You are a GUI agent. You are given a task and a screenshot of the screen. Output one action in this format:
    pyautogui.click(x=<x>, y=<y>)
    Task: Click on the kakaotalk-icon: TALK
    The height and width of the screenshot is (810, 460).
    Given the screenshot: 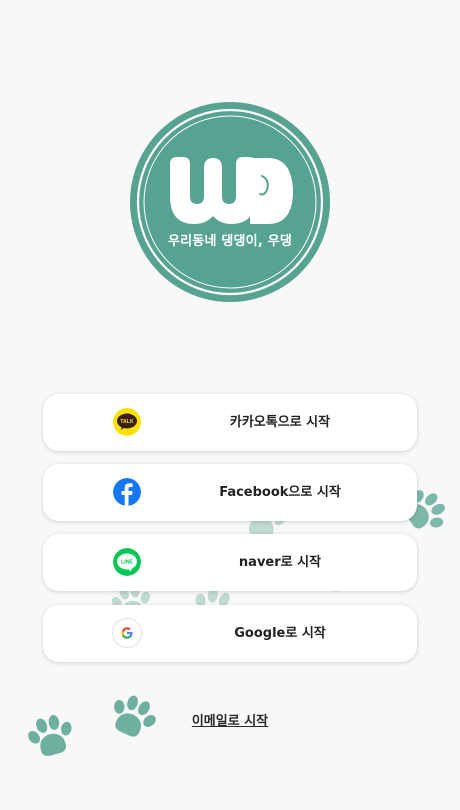 What is the action you would take?
    pyautogui.click(x=127, y=422)
    